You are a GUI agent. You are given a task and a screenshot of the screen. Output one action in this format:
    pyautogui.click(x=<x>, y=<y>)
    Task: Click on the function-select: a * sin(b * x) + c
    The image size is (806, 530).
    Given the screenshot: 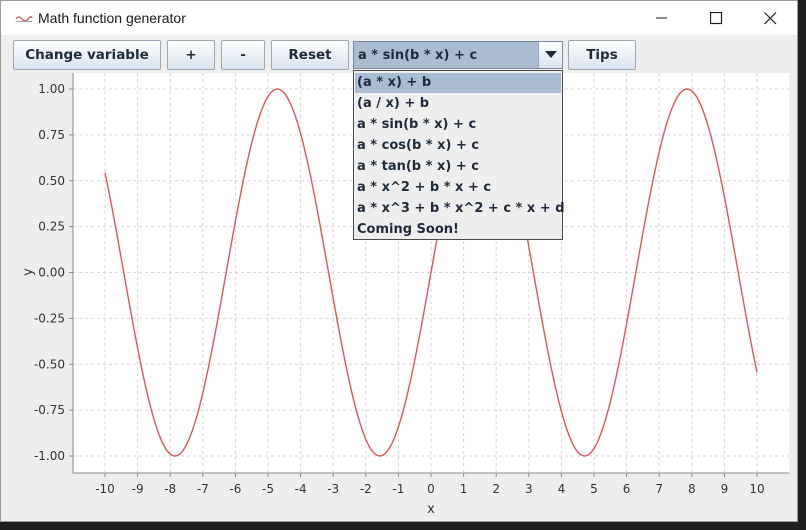 What is the action you would take?
    pyautogui.click(x=458, y=55)
    